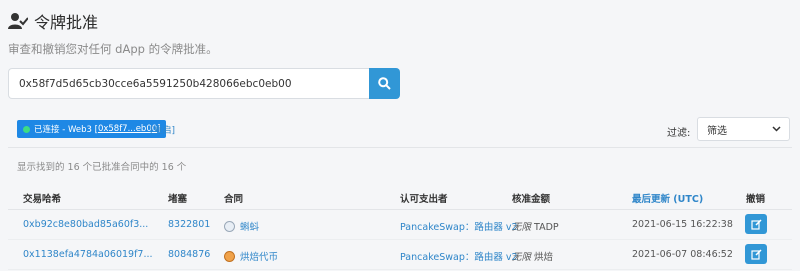 The height and width of the screenshot is (271, 800). What do you see at coordinates (400, 147) in the screenshot?
I see `section-divider` at bounding box center [400, 147].